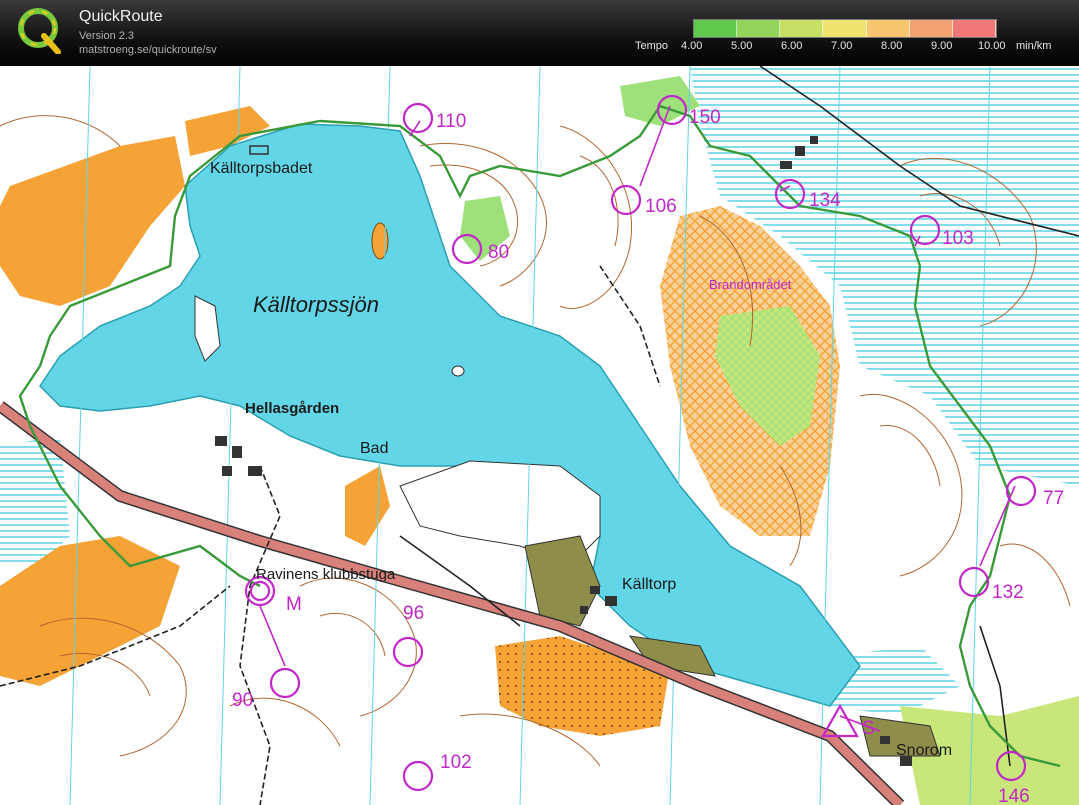 The height and width of the screenshot is (805, 1079). I want to click on place-name-bad: Bad, so click(374, 448).